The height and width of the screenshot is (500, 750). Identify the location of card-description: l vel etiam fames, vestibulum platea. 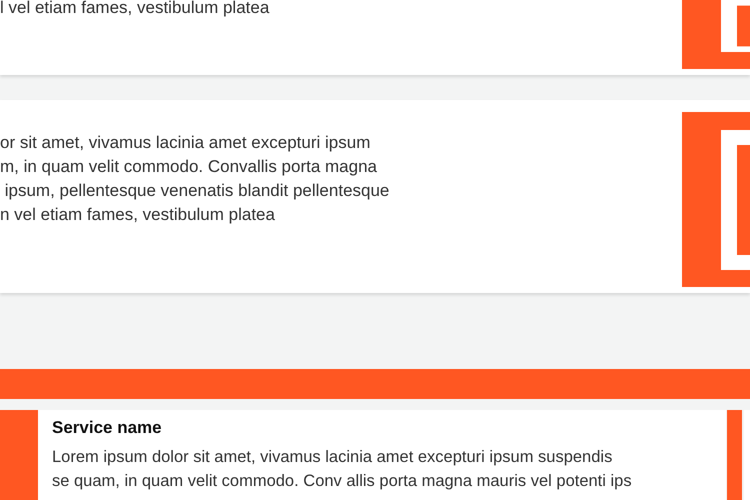
(135, 9).